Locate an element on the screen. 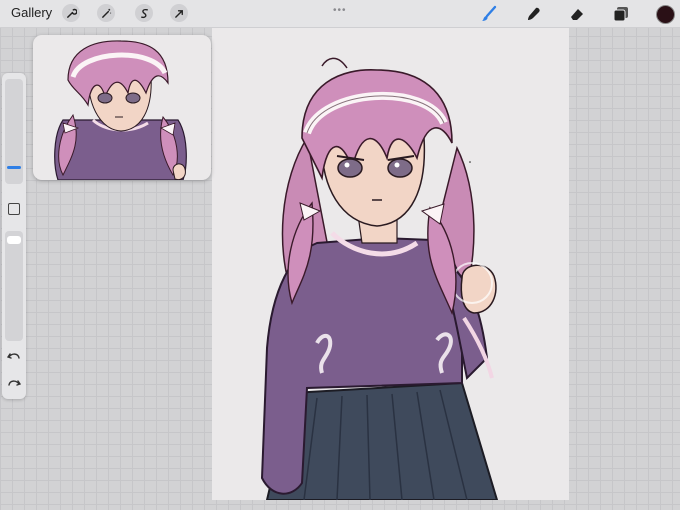  selection-icon is located at coordinates (144, 13).